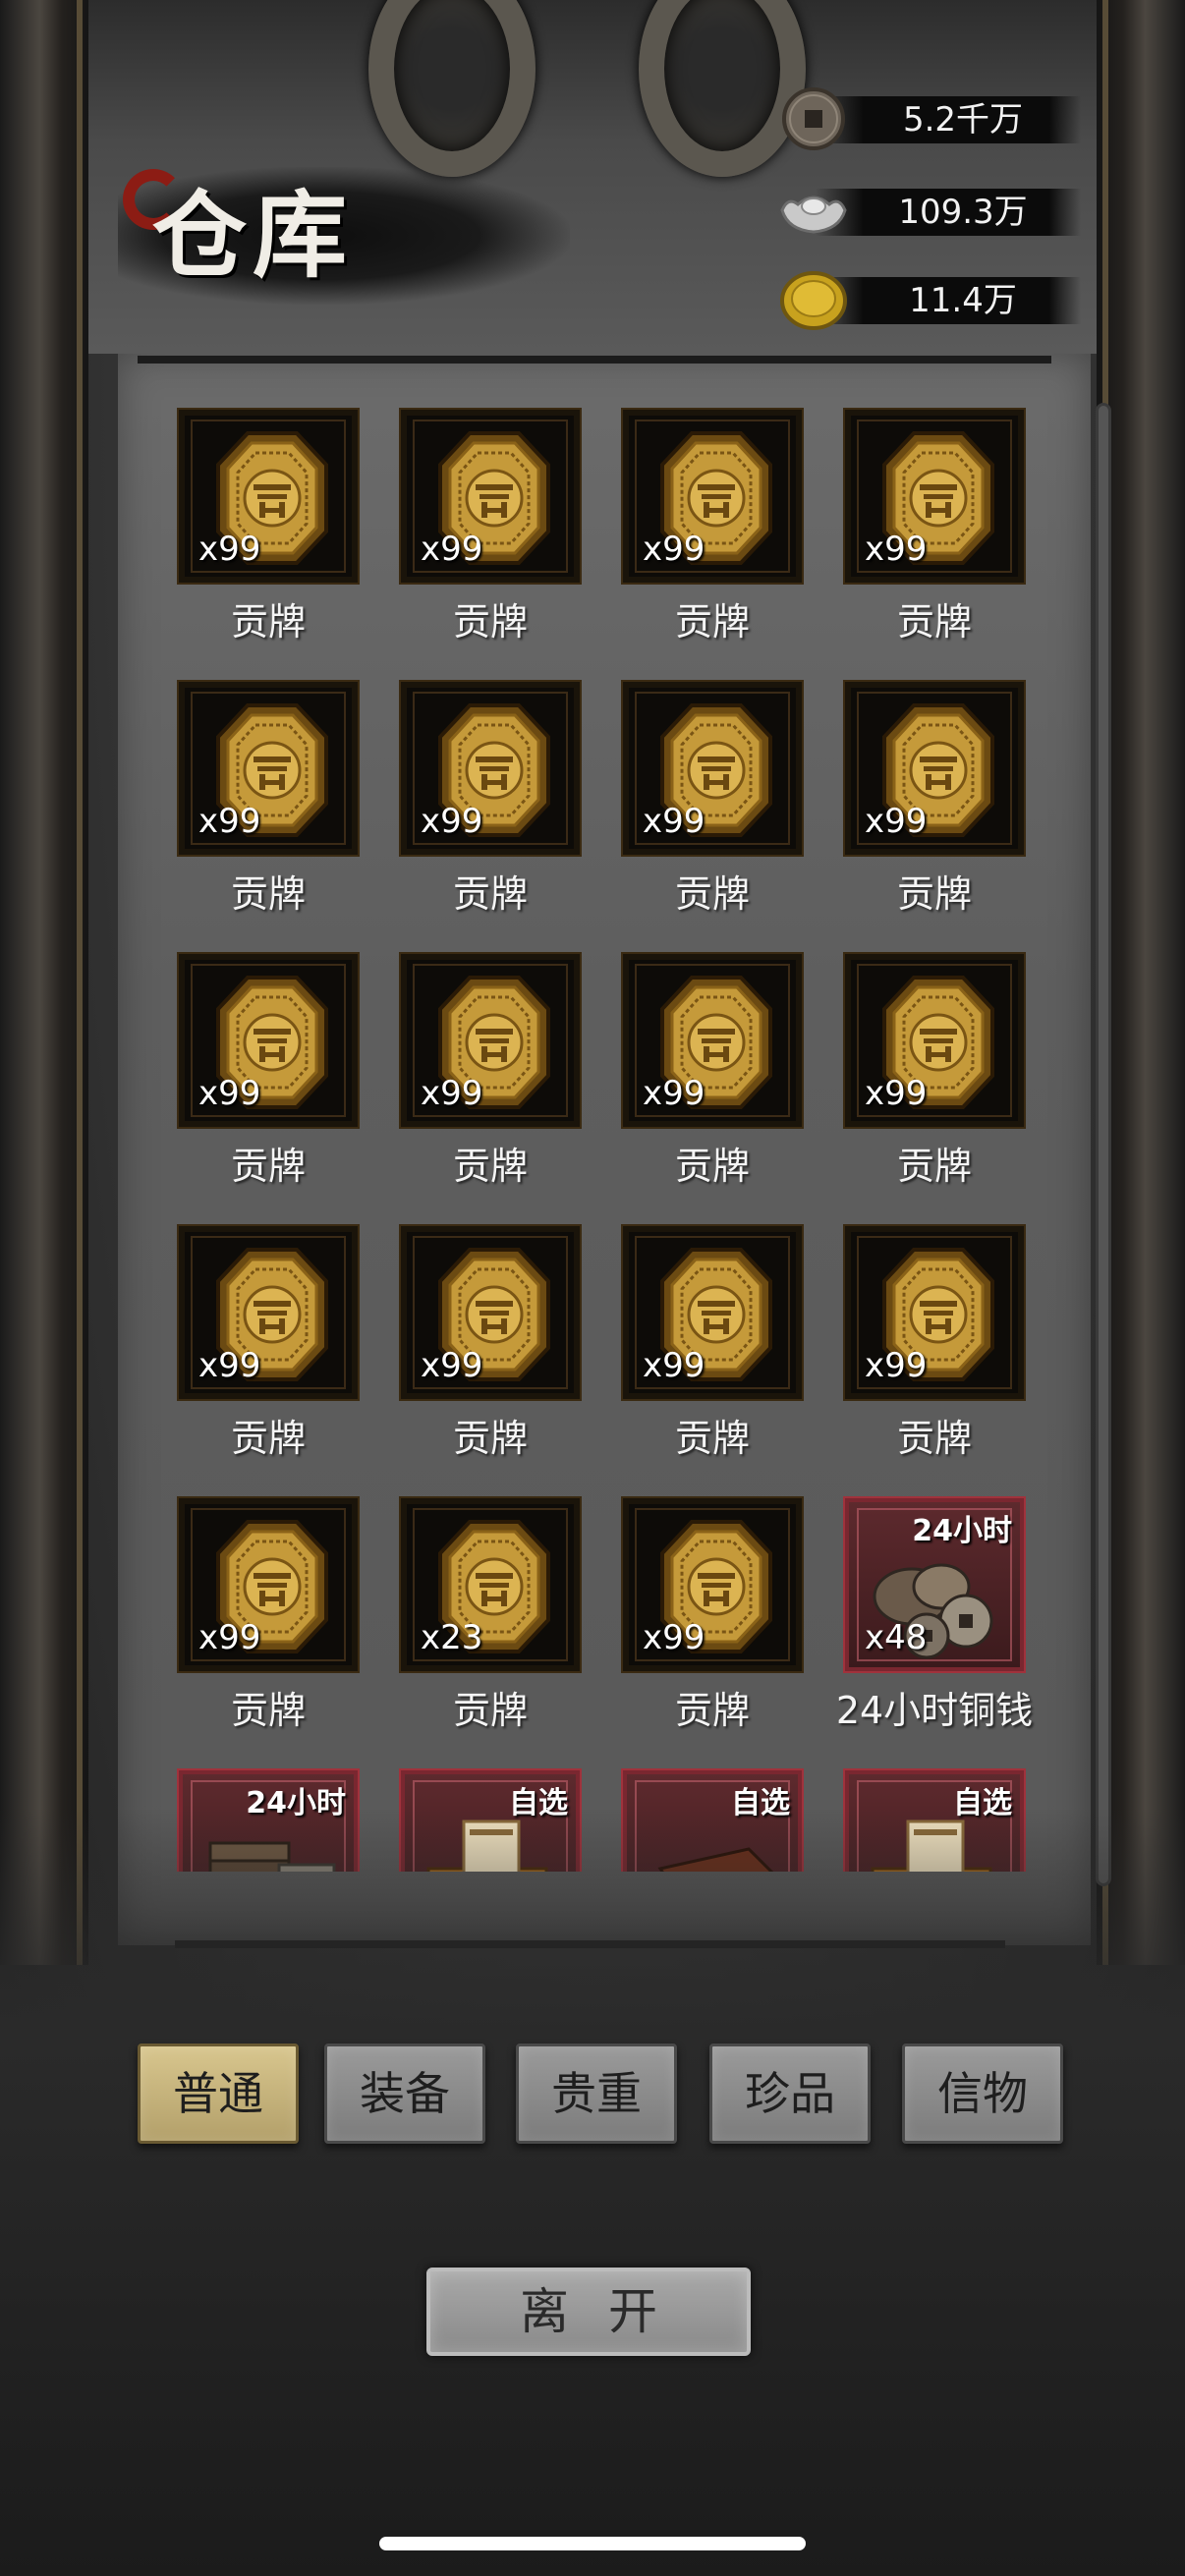  I want to click on page-title: 仓库, so click(253, 235).